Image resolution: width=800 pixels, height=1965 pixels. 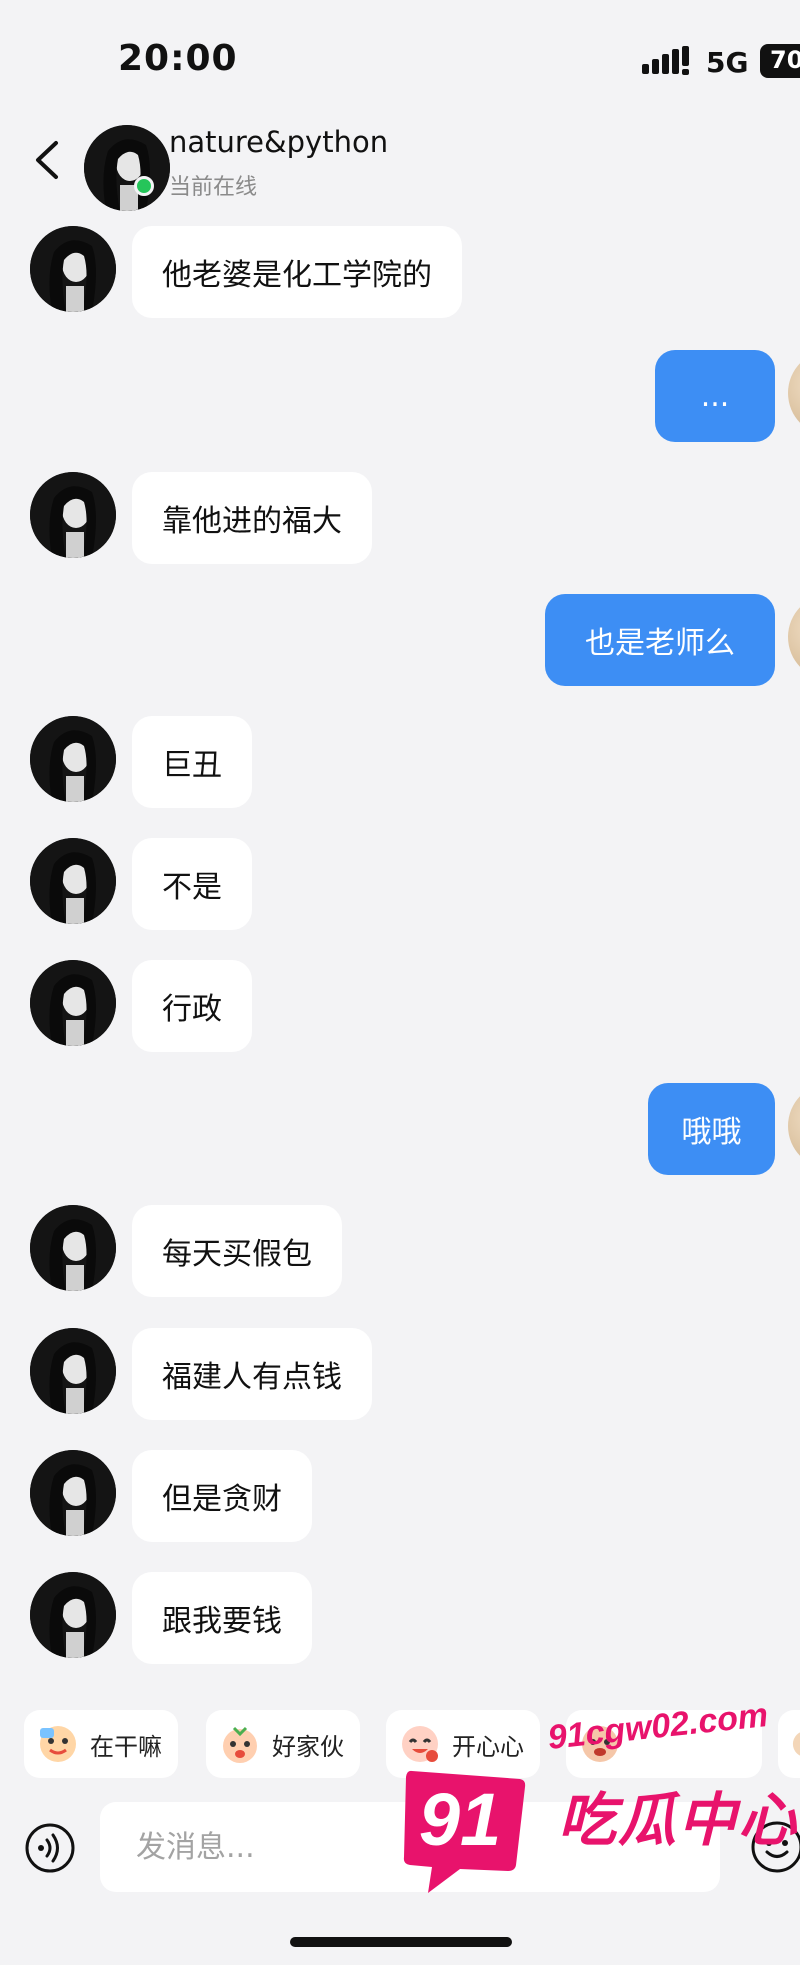 What do you see at coordinates (488, 1746) in the screenshot?
I see `quick-reply-label: 开心心` at bounding box center [488, 1746].